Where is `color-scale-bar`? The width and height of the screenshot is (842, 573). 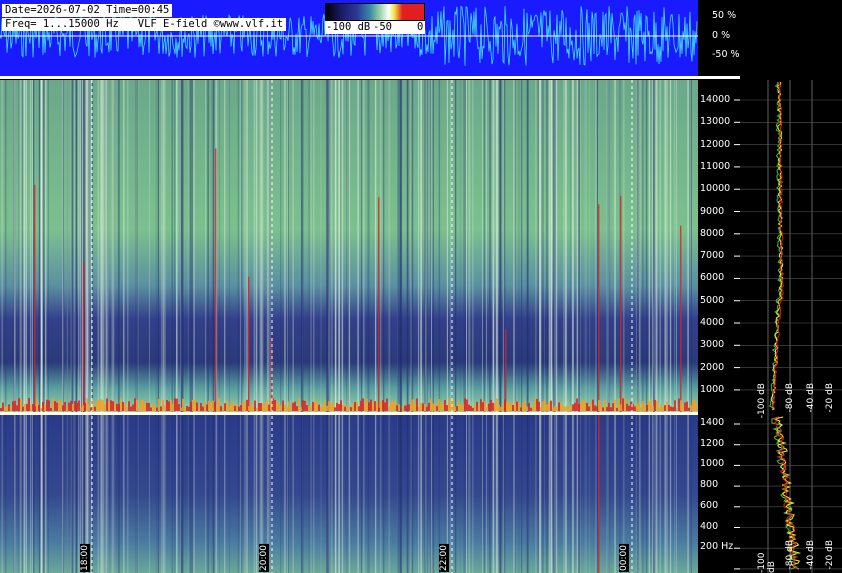 color-scale-bar is located at coordinates (375, 12).